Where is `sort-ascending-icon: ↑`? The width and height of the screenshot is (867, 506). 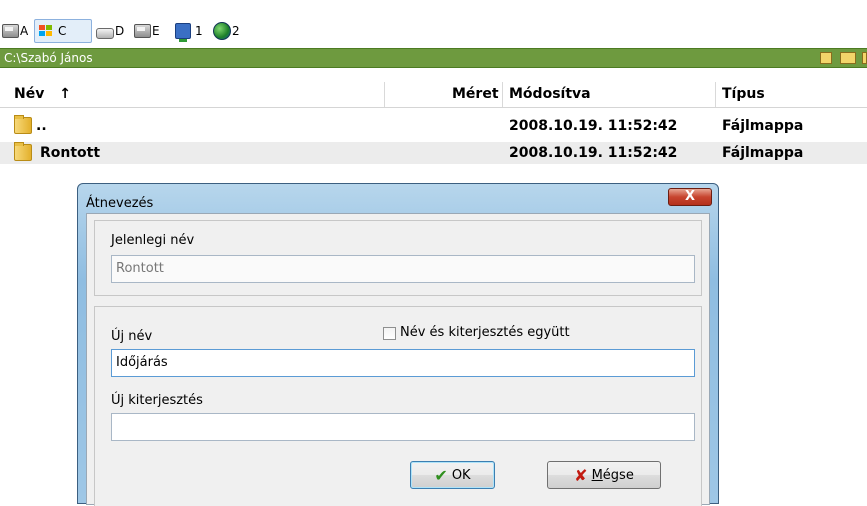 sort-ascending-icon: ↑ is located at coordinates (65, 94).